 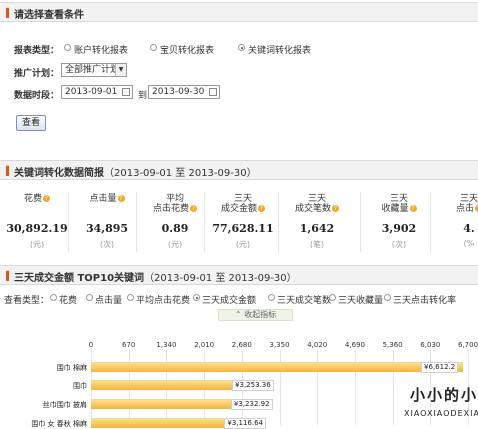 I want to click on stat-label-line2: 收藏量?, so click(x=399, y=209).